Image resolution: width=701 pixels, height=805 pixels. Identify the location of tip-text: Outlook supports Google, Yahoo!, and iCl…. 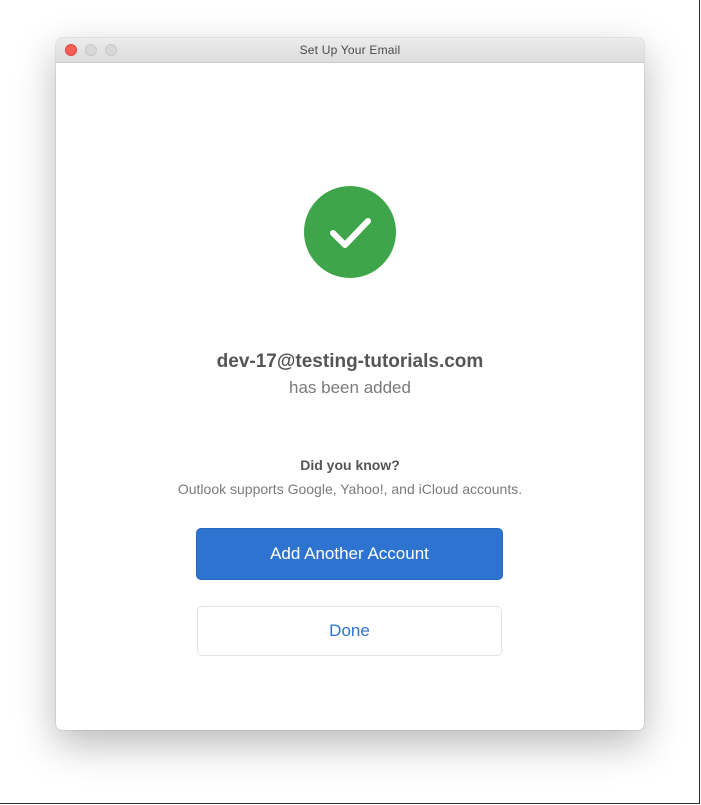
(350, 489).